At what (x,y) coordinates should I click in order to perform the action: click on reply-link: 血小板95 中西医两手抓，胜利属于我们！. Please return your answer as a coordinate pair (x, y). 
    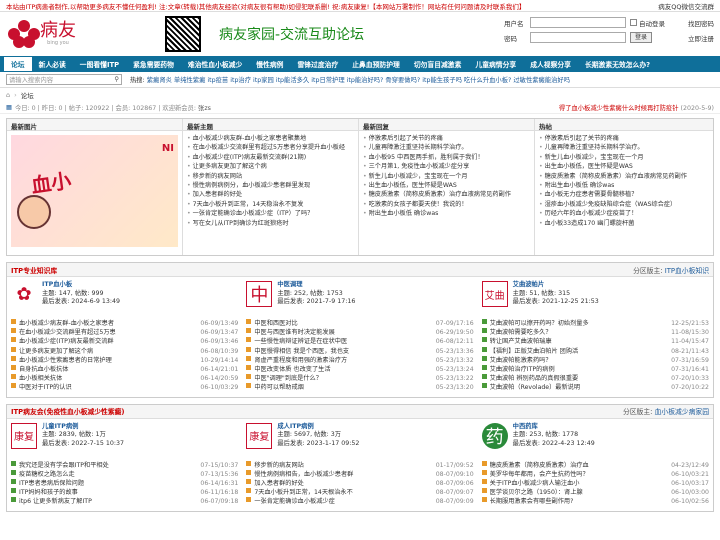
    Looking at the image, I should click on (446, 157).